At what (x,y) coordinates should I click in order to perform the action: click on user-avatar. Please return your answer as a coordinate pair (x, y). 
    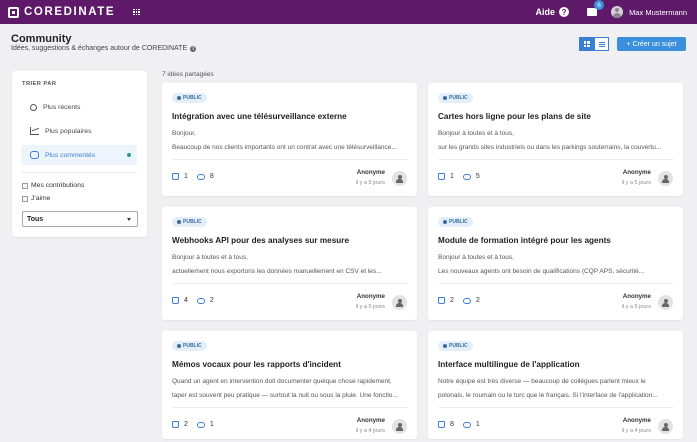
    Looking at the image, I should click on (617, 12).